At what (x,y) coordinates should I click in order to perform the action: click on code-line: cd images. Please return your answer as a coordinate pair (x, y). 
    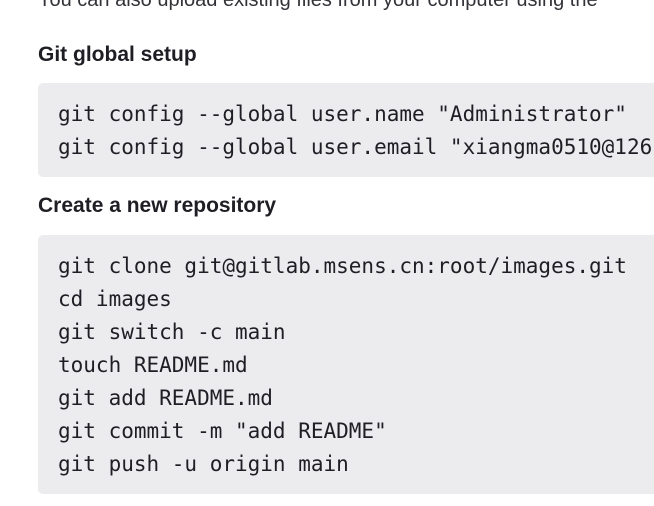
    Looking at the image, I should click on (115, 299).